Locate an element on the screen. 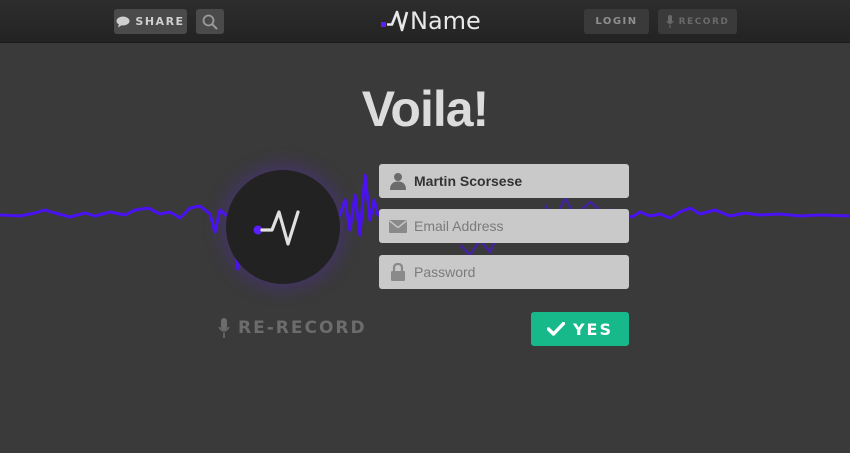  recording-avatar is located at coordinates (283, 227).